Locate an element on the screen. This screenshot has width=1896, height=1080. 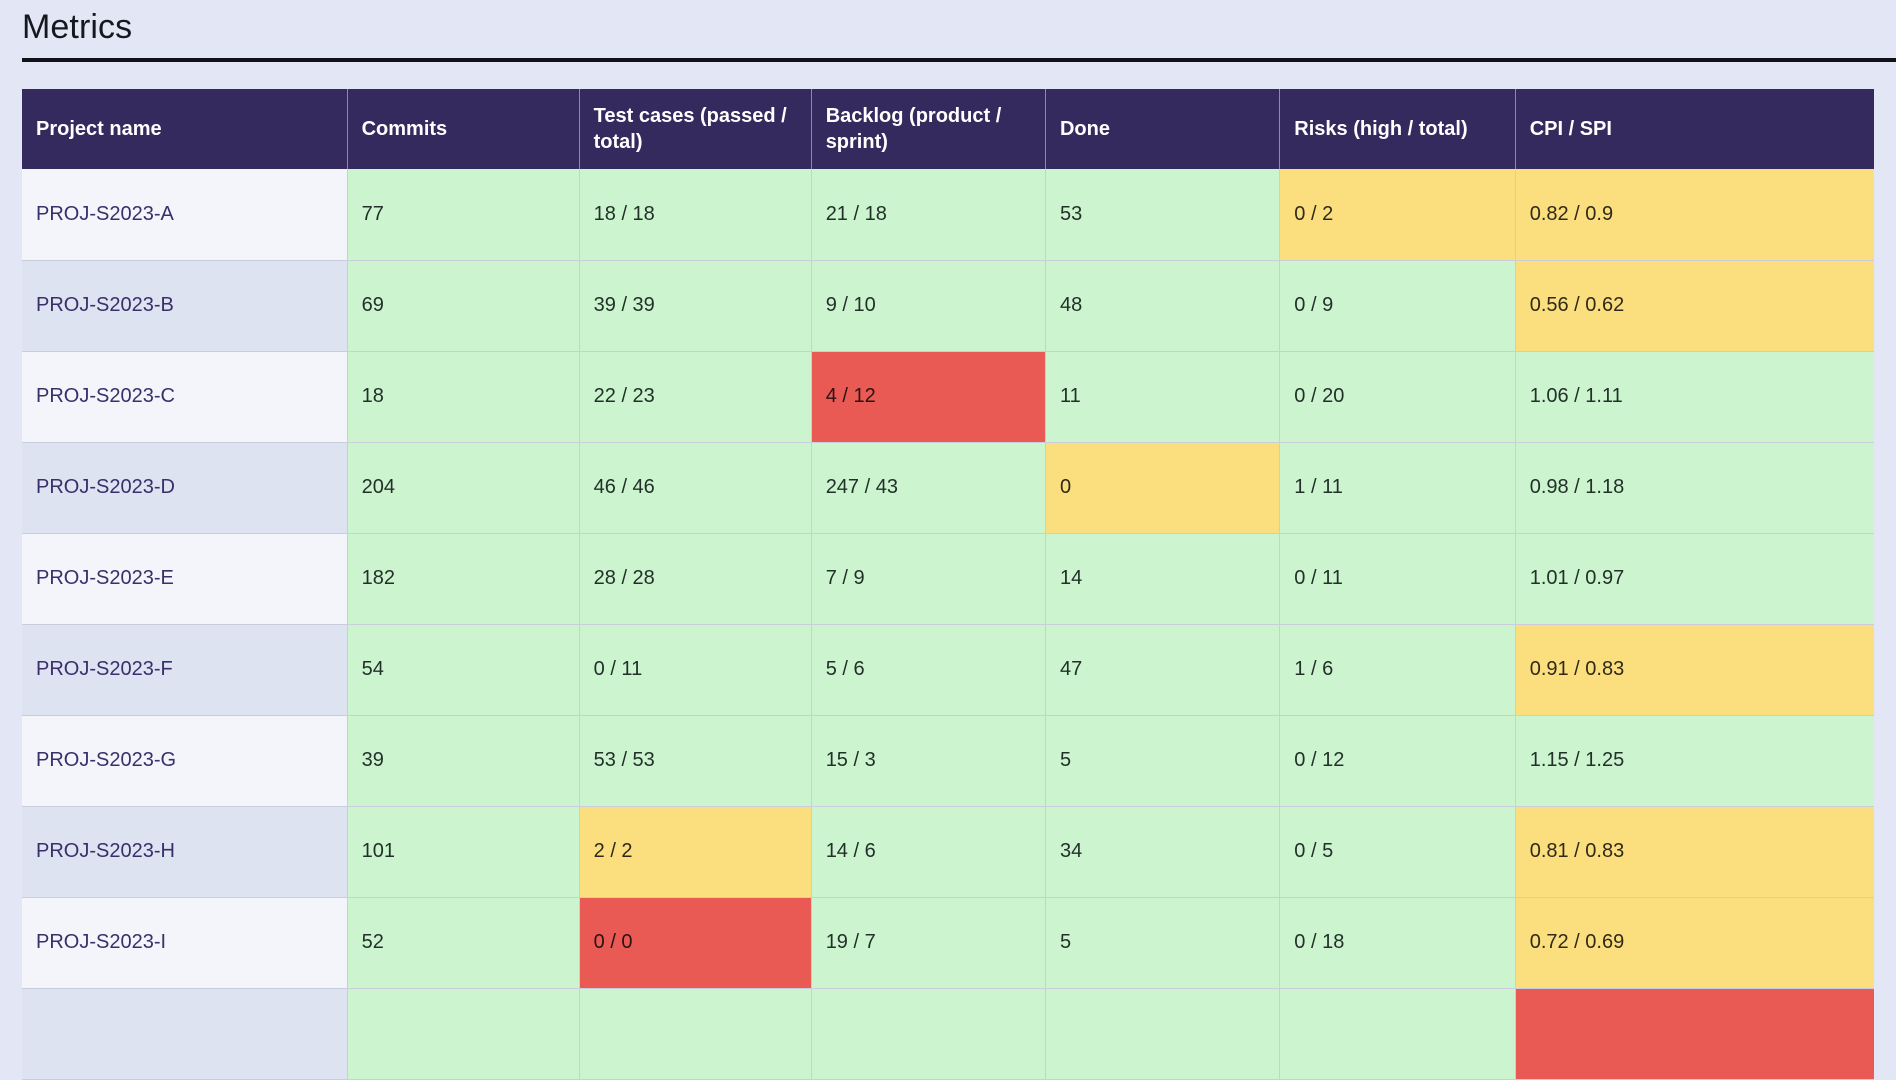
cell-done: 0 is located at coordinates (1163, 488).